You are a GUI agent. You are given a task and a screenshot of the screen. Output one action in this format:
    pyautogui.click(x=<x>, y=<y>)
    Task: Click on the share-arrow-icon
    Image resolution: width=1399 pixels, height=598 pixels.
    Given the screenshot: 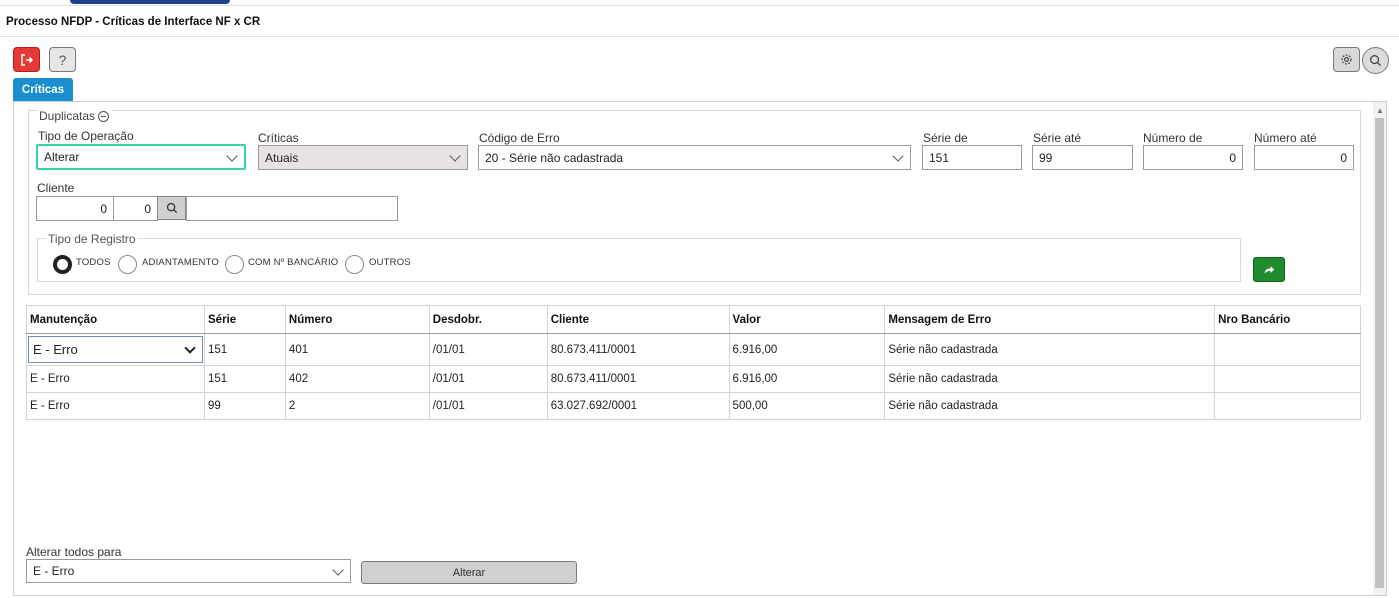 What is the action you would take?
    pyautogui.click(x=1269, y=269)
    